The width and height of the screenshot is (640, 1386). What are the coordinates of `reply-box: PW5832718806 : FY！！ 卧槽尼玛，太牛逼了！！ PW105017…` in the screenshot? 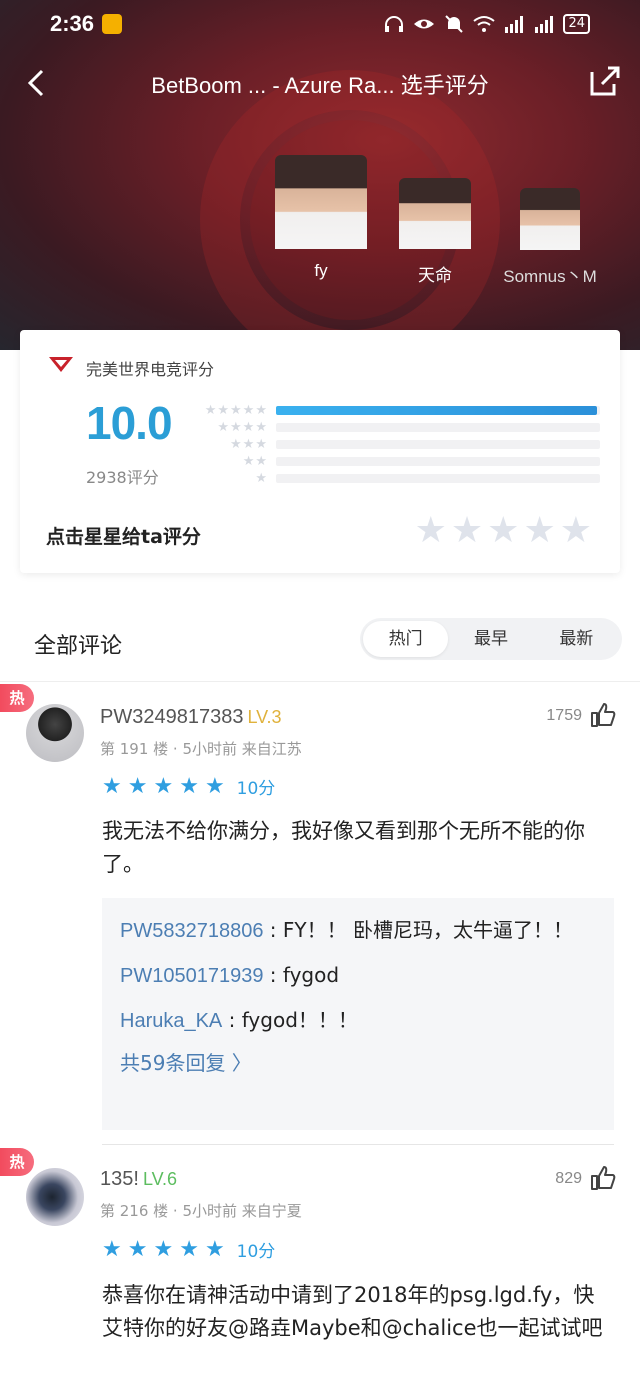 It's located at (358, 1014).